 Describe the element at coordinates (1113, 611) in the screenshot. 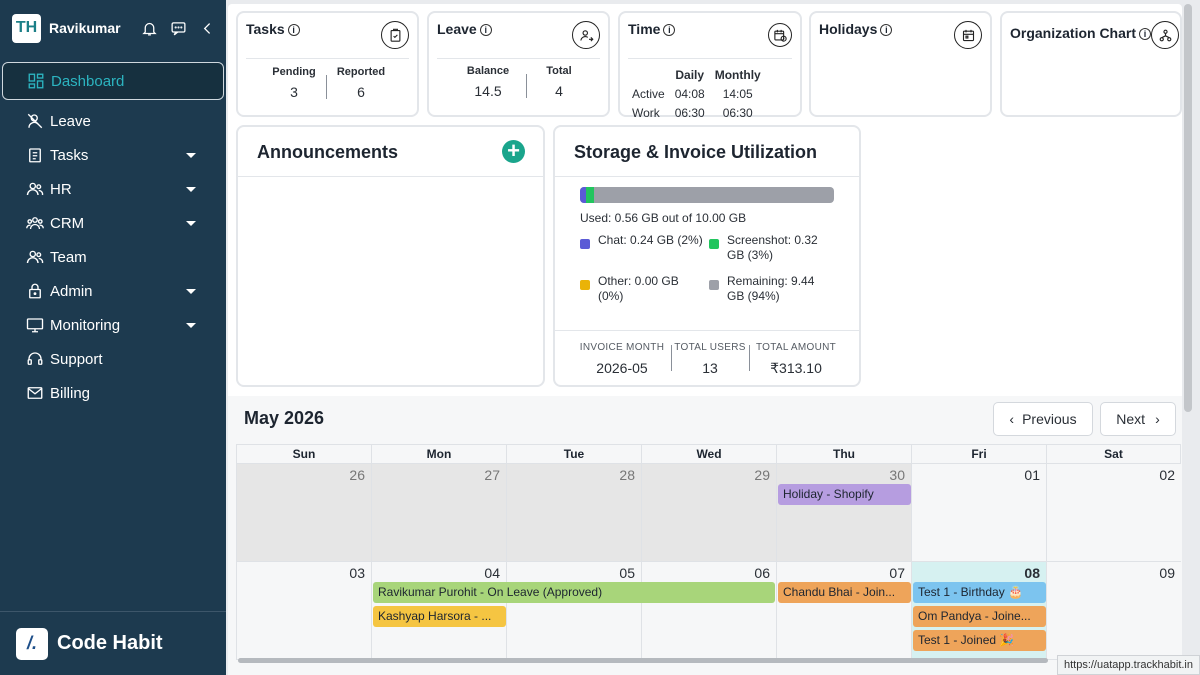

I see `calendar-day: 09` at that location.